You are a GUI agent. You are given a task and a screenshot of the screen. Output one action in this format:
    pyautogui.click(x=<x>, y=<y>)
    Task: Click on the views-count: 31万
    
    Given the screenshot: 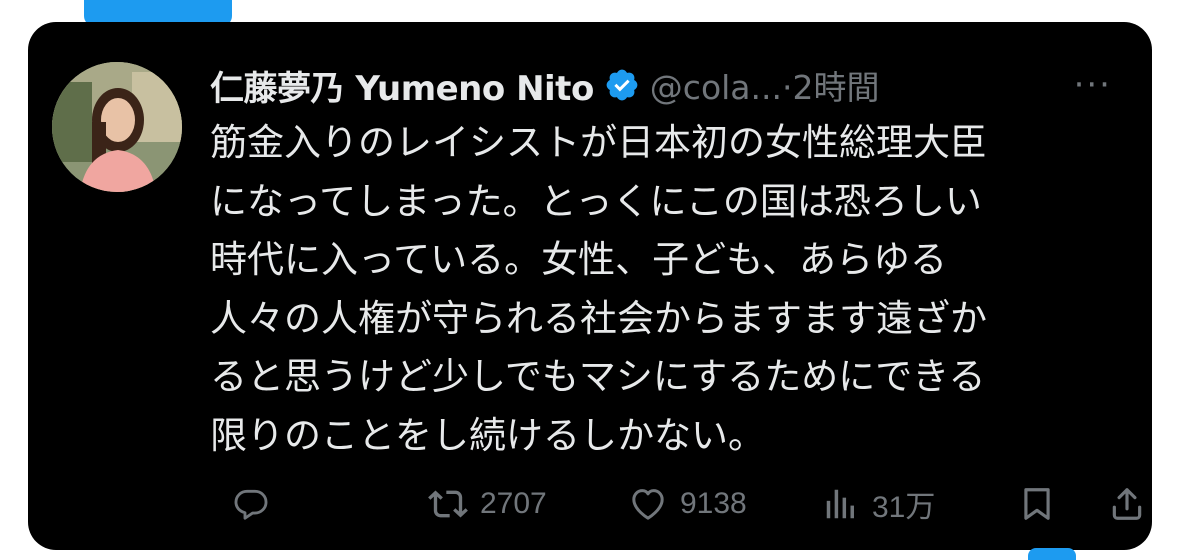 What is the action you would take?
    pyautogui.click(x=904, y=507)
    